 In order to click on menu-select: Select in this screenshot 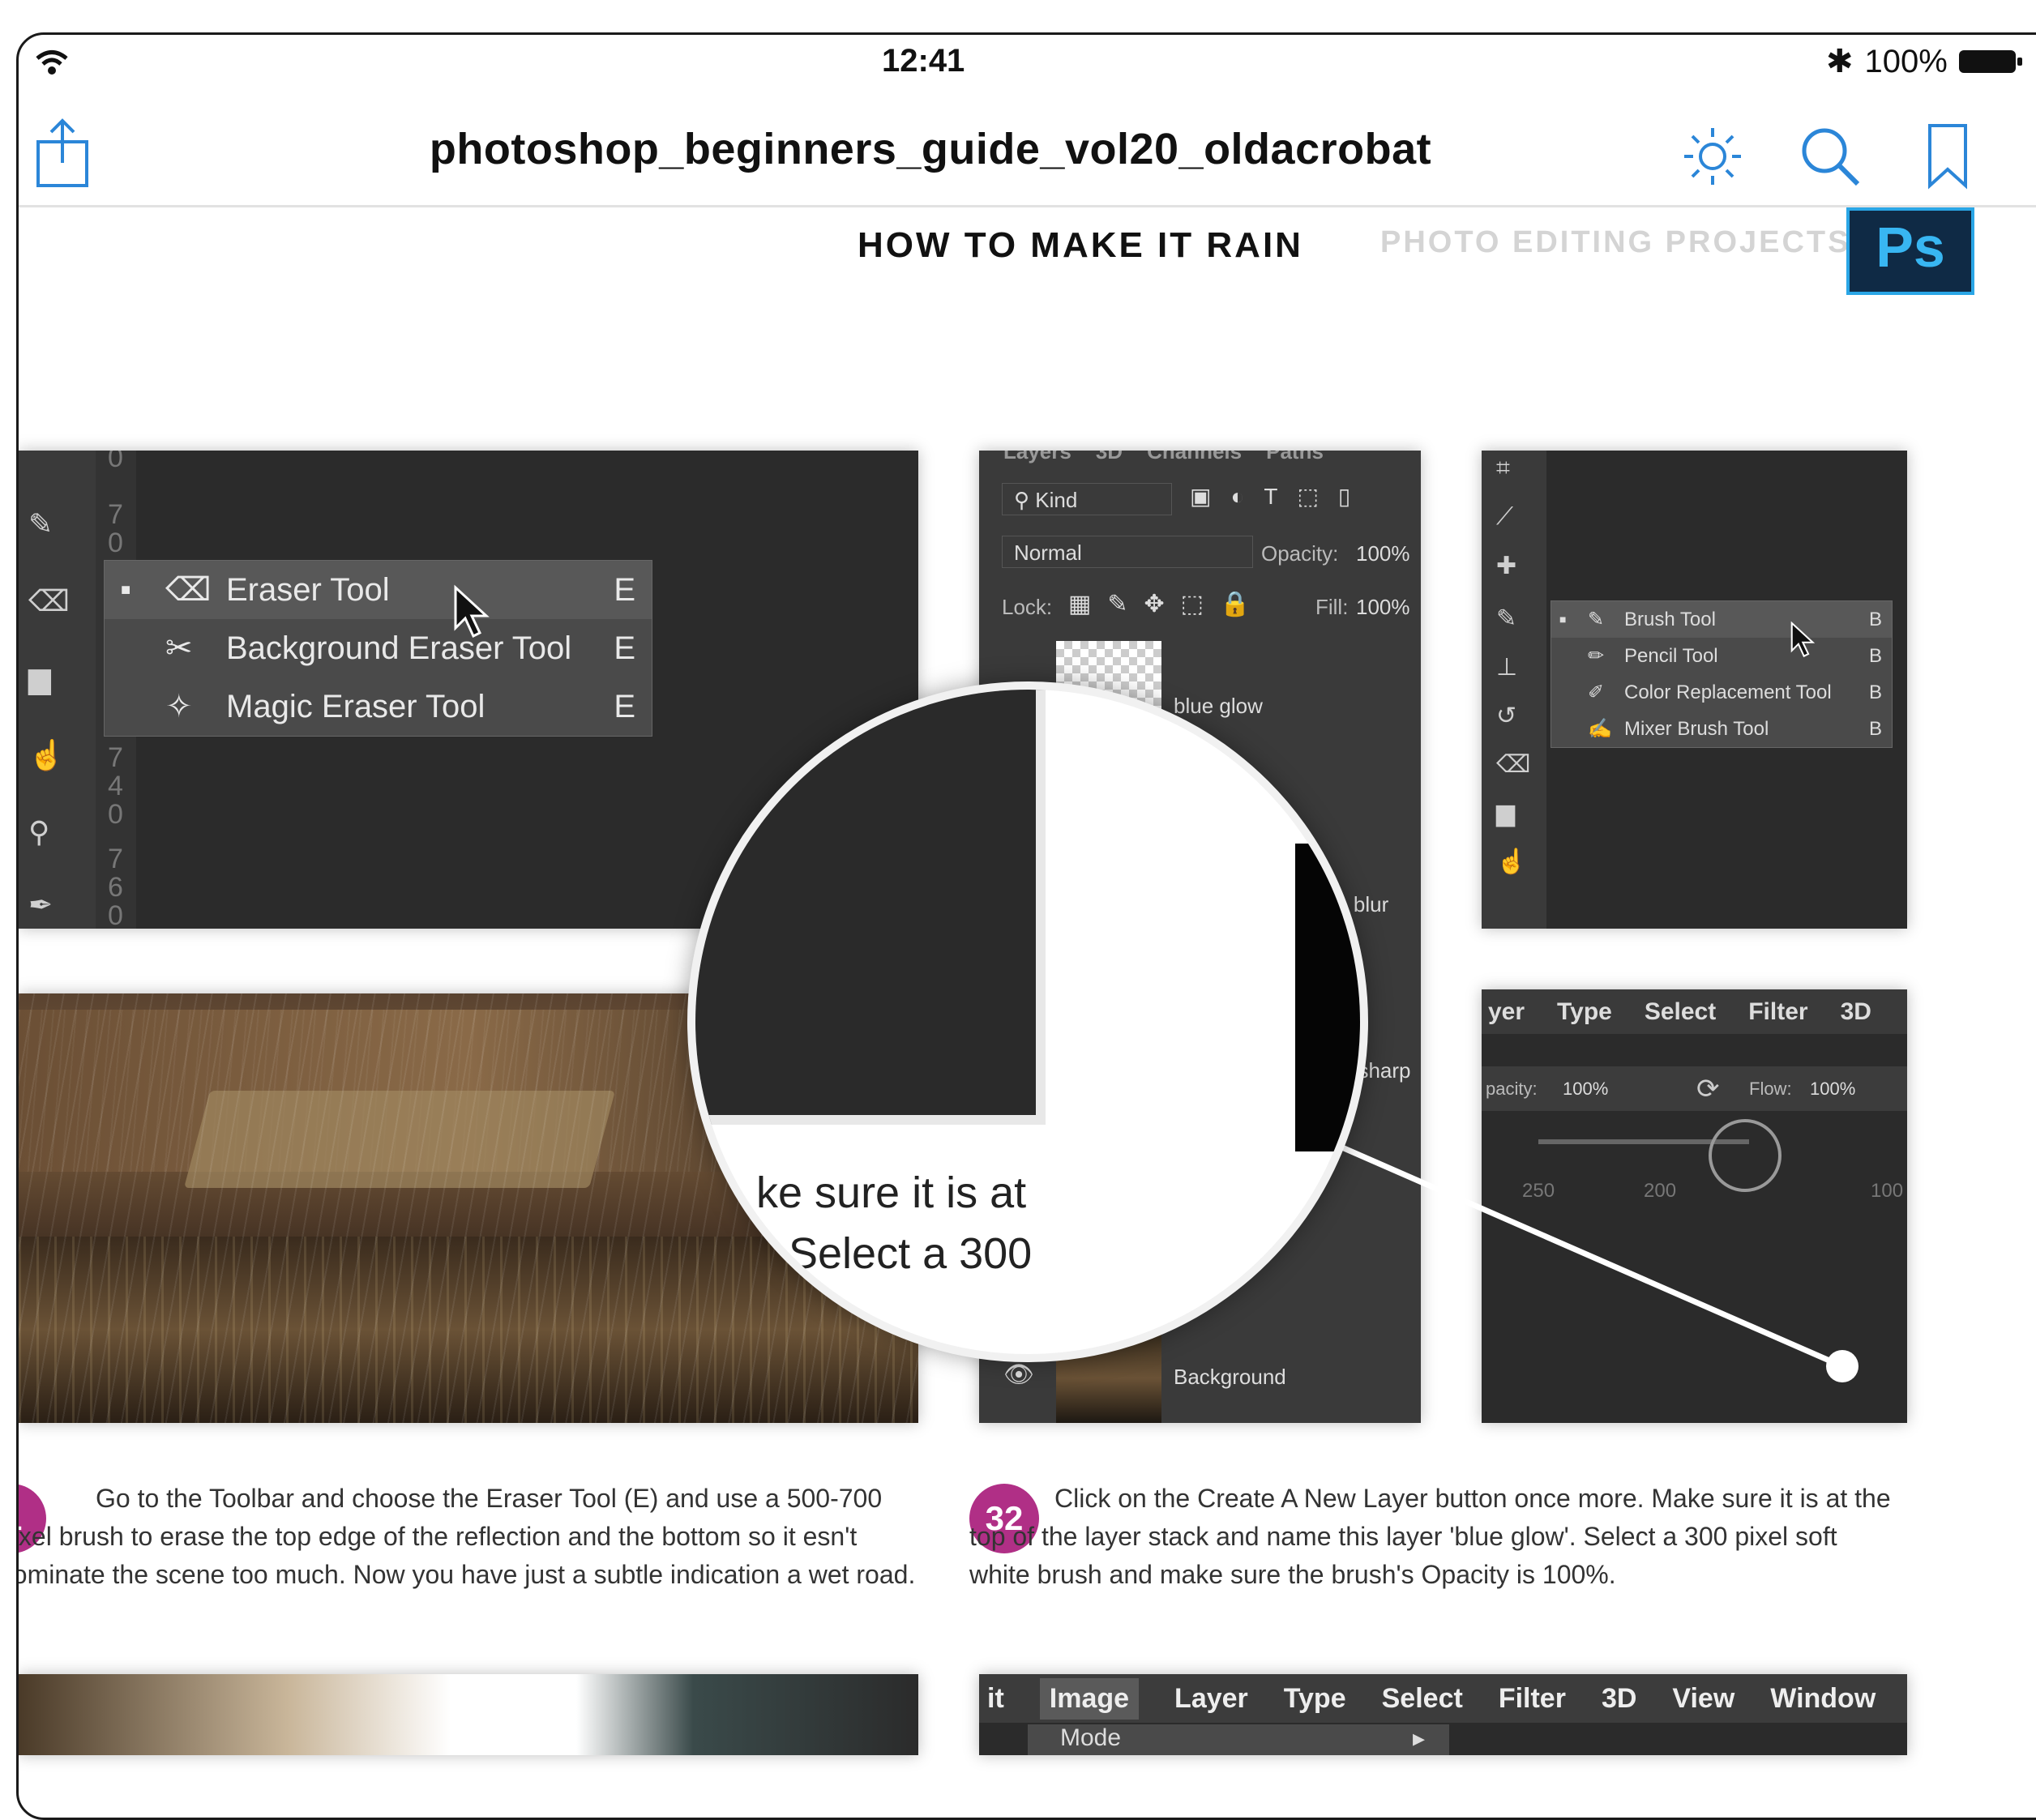, I will do `click(1422, 1699)`.